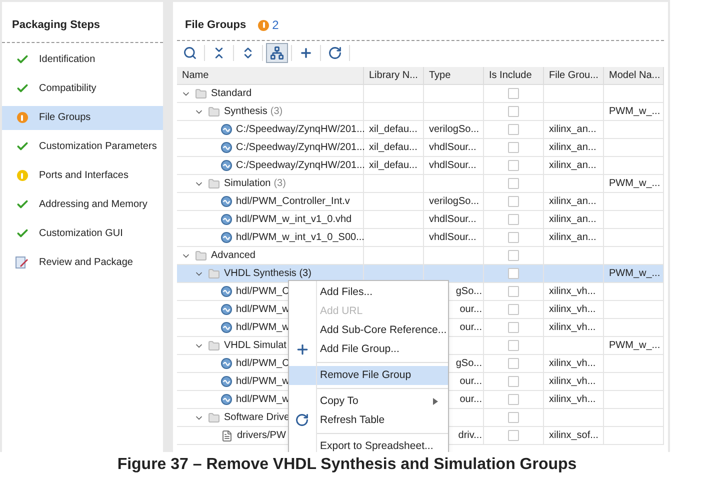 Image resolution: width=722 pixels, height=484 pixels. What do you see at coordinates (294, 220) in the screenshot?
I see `node-name: hdl/PWM_w_int_v1_0.vhd` at bounding box center [294, 220].